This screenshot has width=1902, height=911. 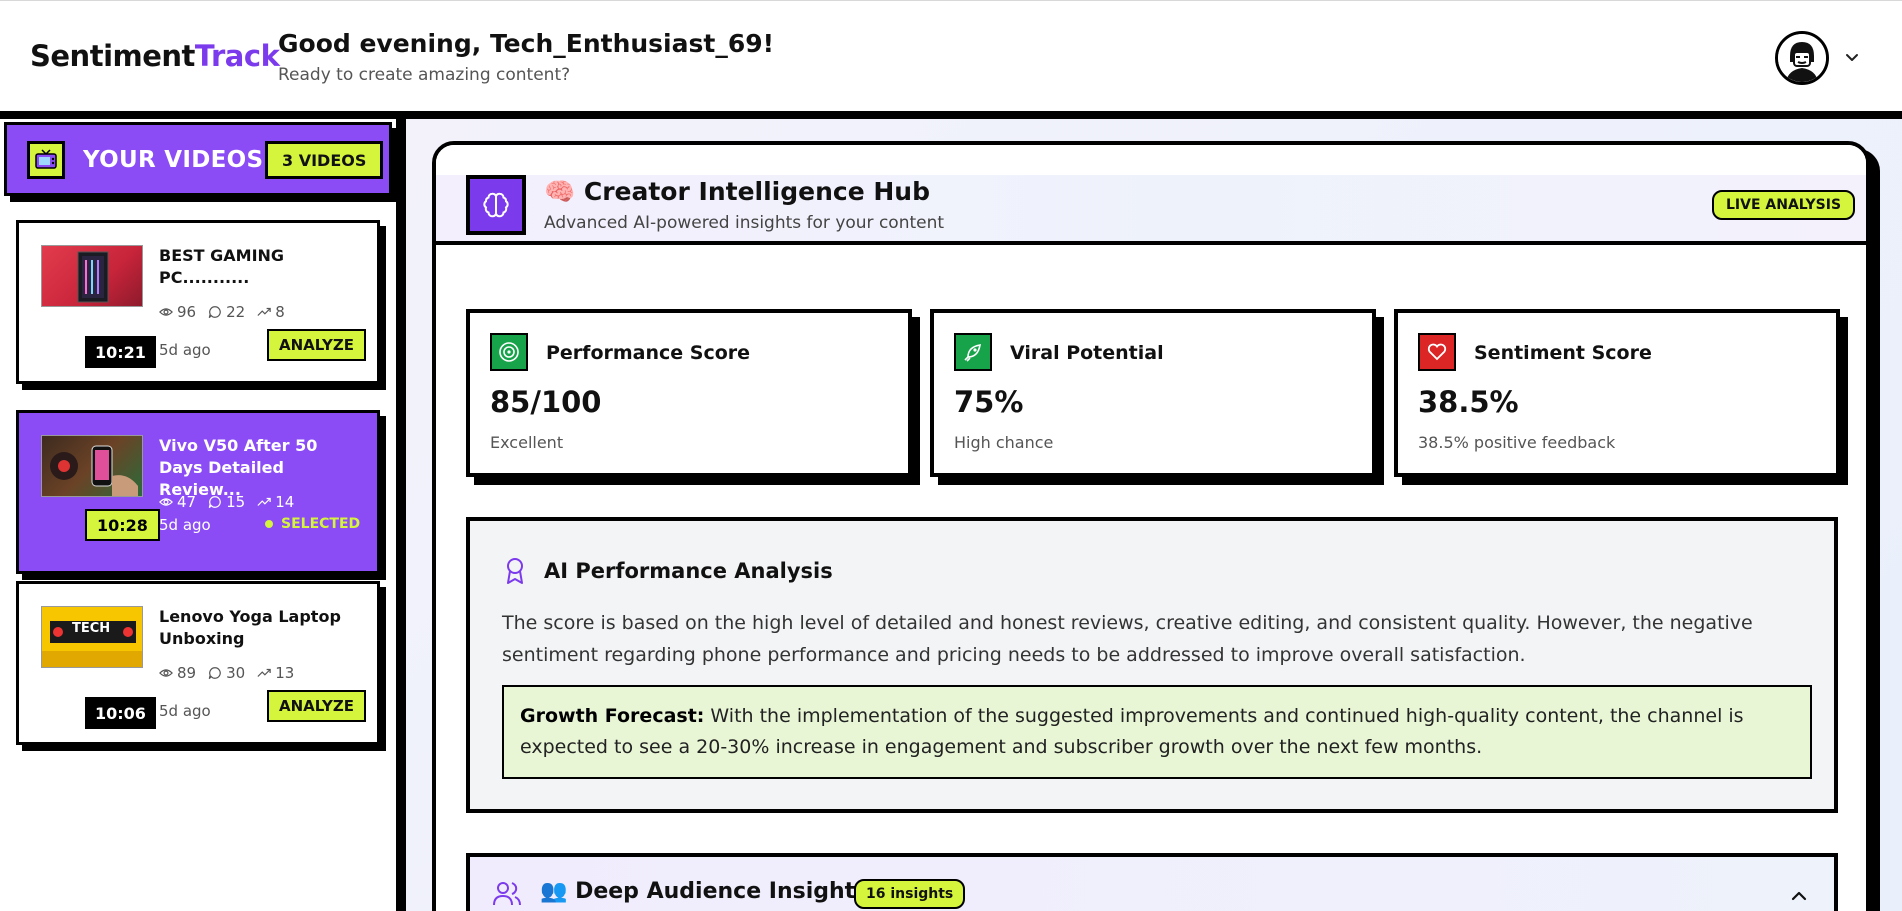 I want to click on video-duration: 10:28, so click(x=122, y=525).